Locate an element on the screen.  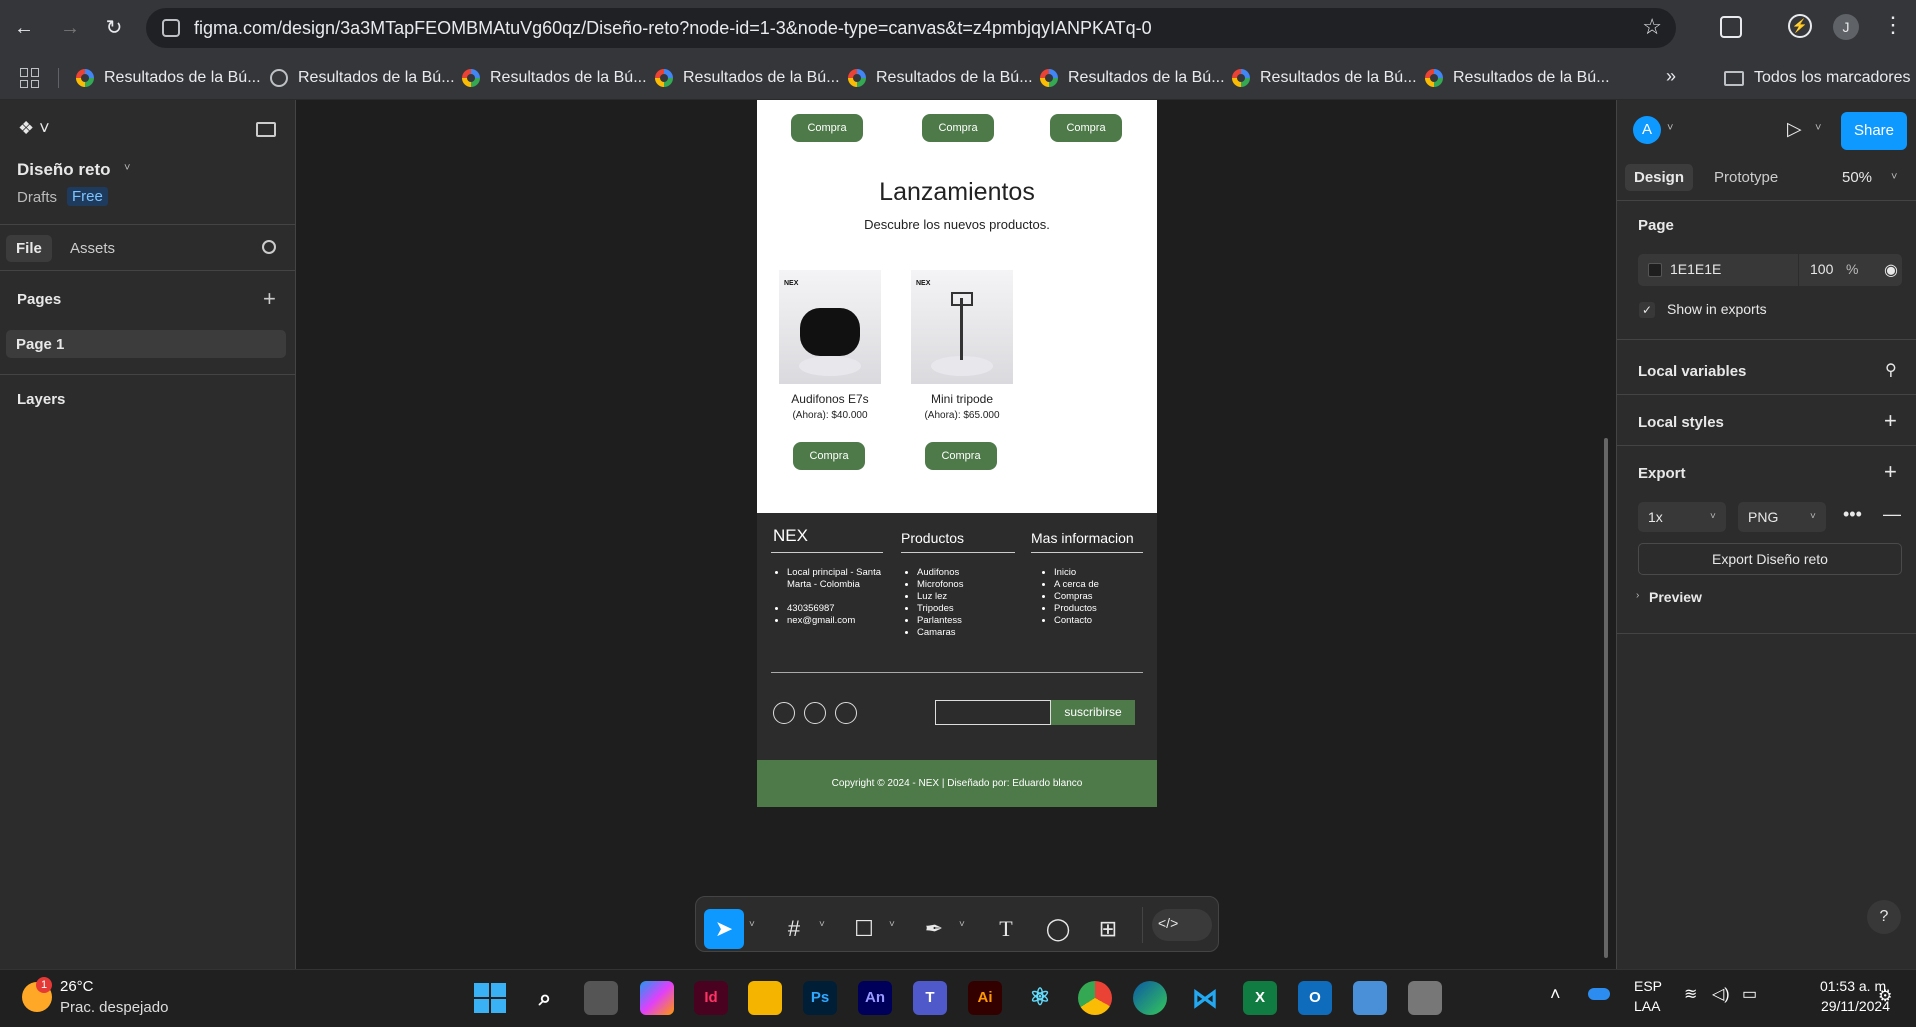
tab-design: Design is located at coordinates (1659, 177).